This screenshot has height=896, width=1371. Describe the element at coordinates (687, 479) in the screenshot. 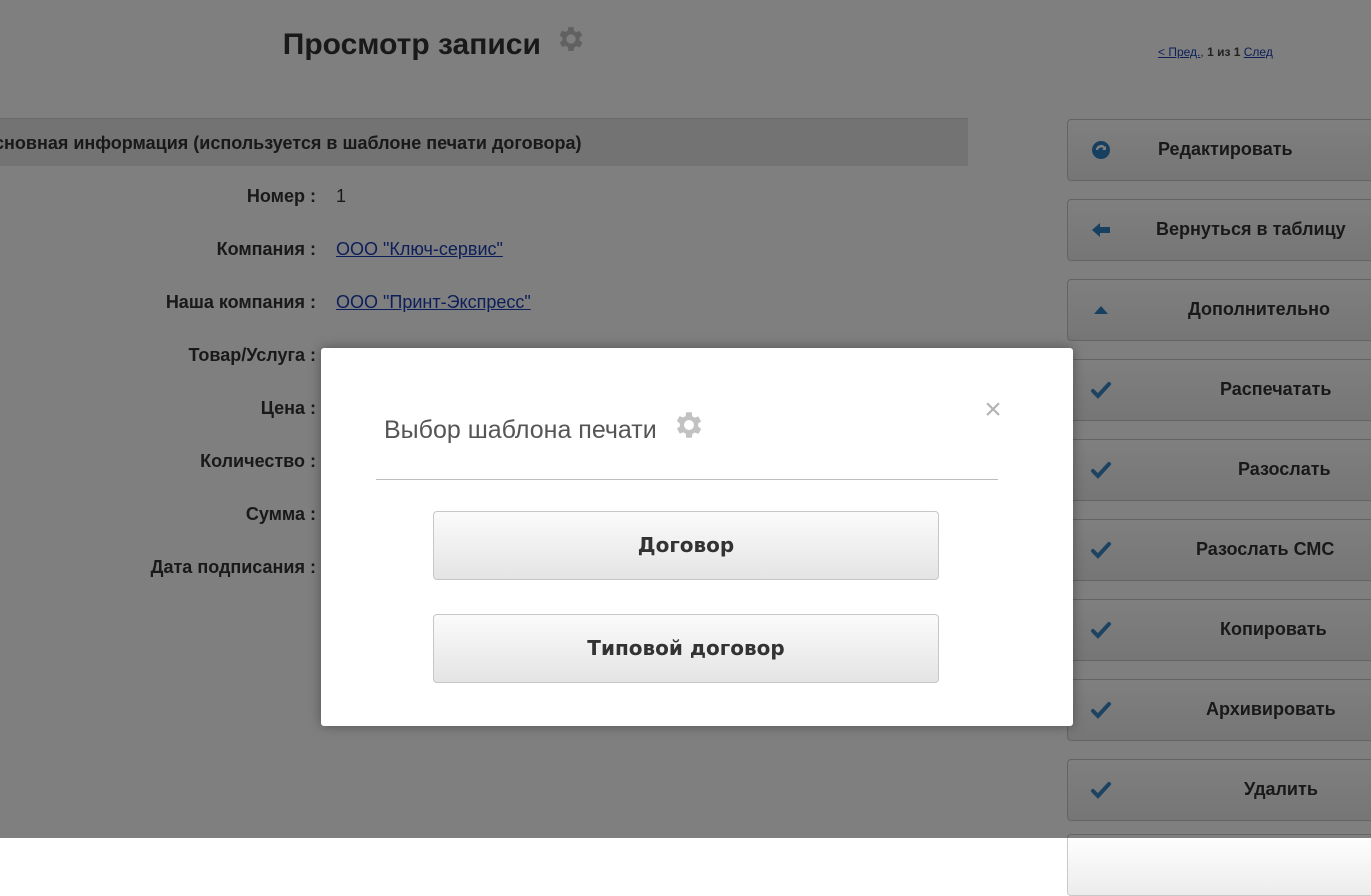

I see `modal-divider` at that location.